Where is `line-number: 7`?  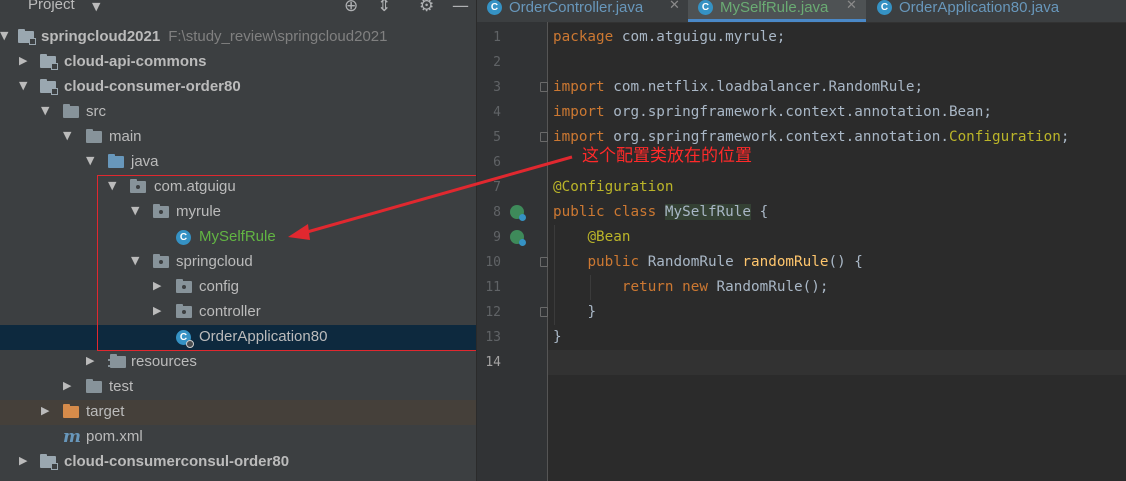 line-number: 7 is located at coordinates (497, 187).